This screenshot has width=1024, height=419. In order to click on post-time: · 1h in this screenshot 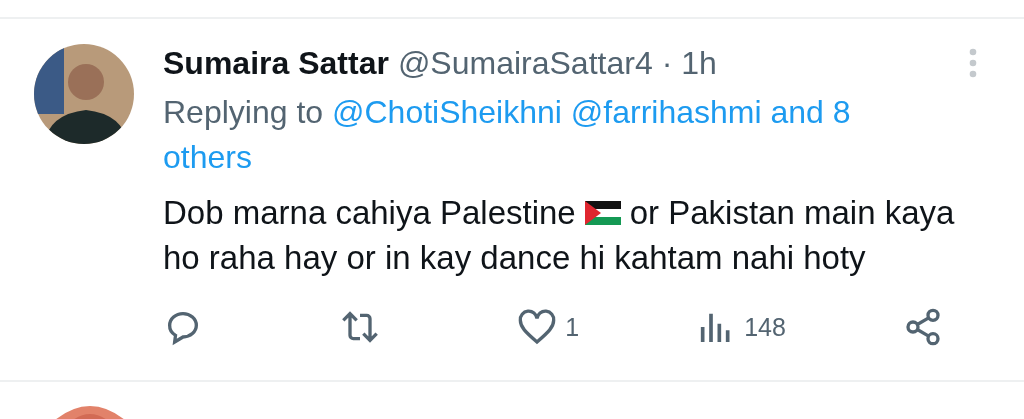, I will do `click(689, 63)`.